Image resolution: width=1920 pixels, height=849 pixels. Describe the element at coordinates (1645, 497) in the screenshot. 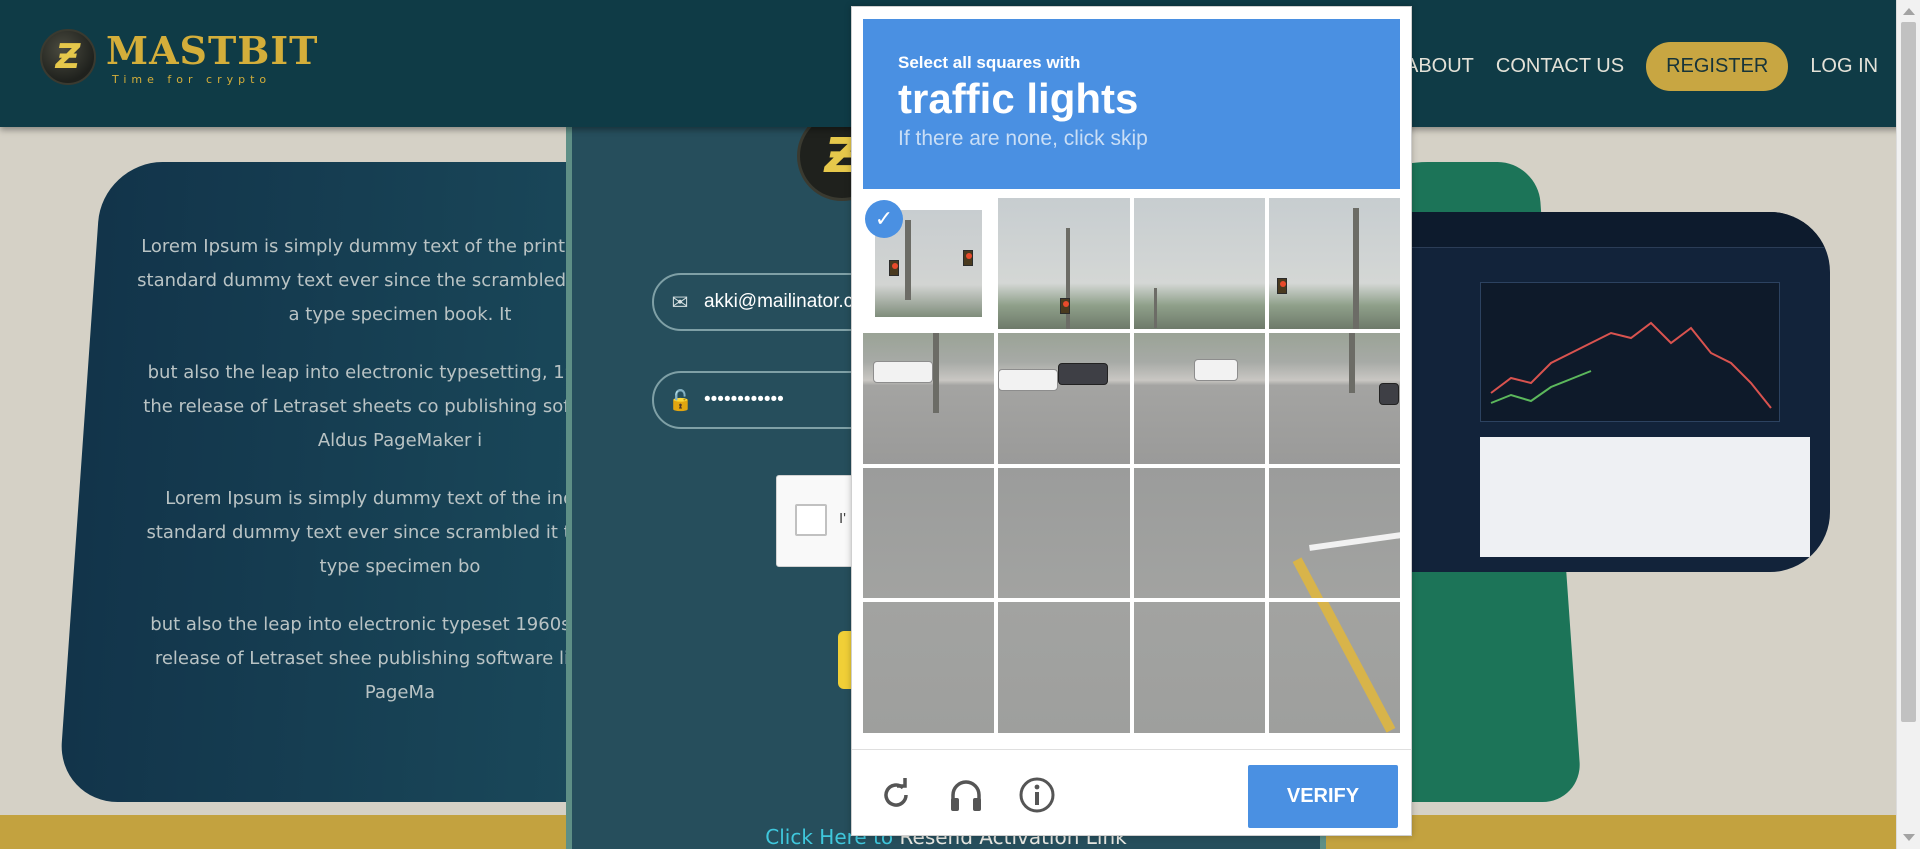

I see `dashboard-table` at that location.